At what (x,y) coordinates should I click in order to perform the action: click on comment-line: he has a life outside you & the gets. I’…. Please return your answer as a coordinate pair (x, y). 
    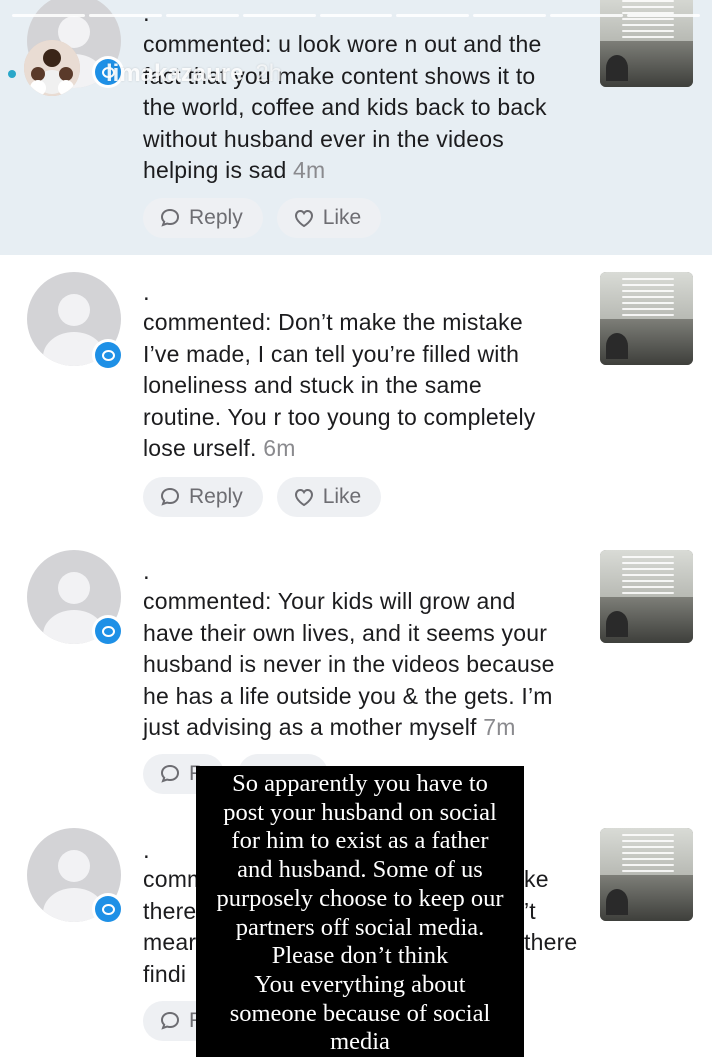
    Looking at the image, I should click on (348, 695).